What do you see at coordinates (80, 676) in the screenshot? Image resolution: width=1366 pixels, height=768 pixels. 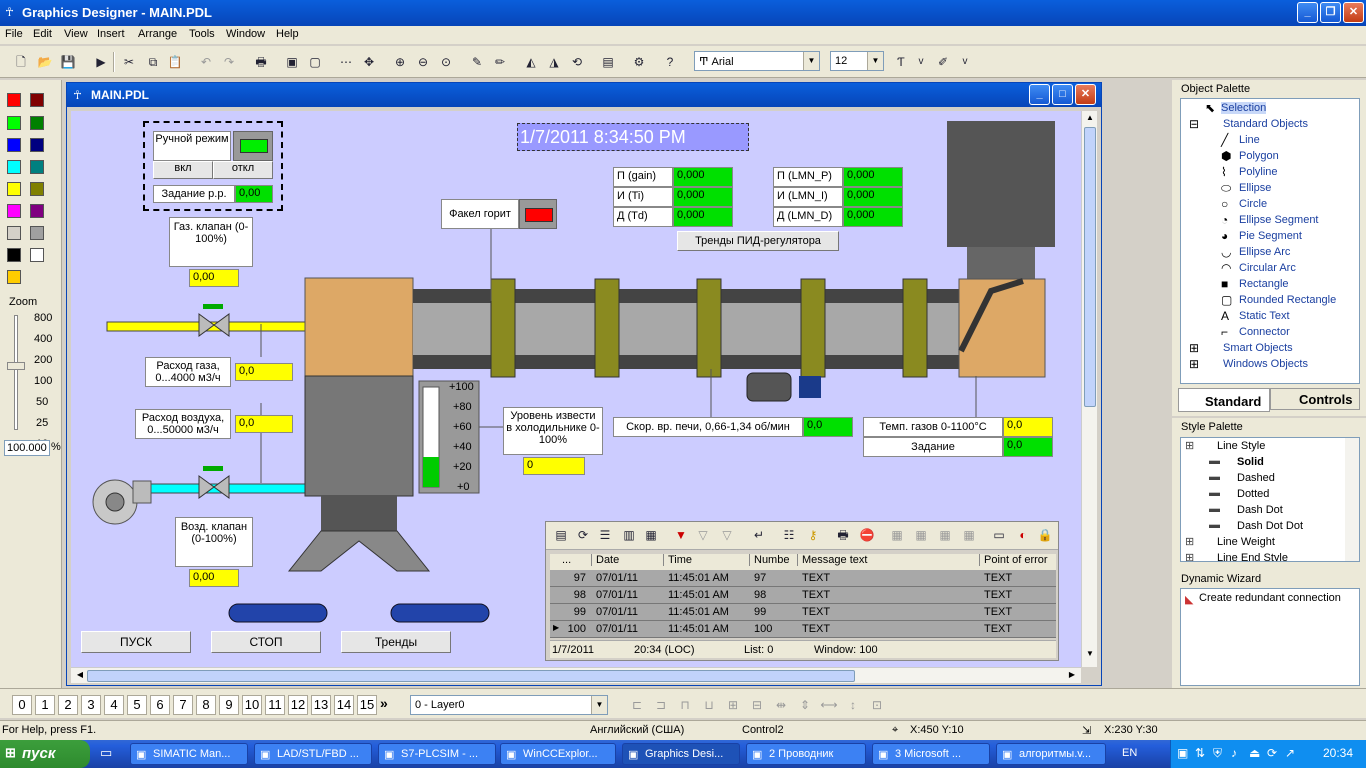 I see `scroll-left-icon: ◀` at bounding box center [80, 676].